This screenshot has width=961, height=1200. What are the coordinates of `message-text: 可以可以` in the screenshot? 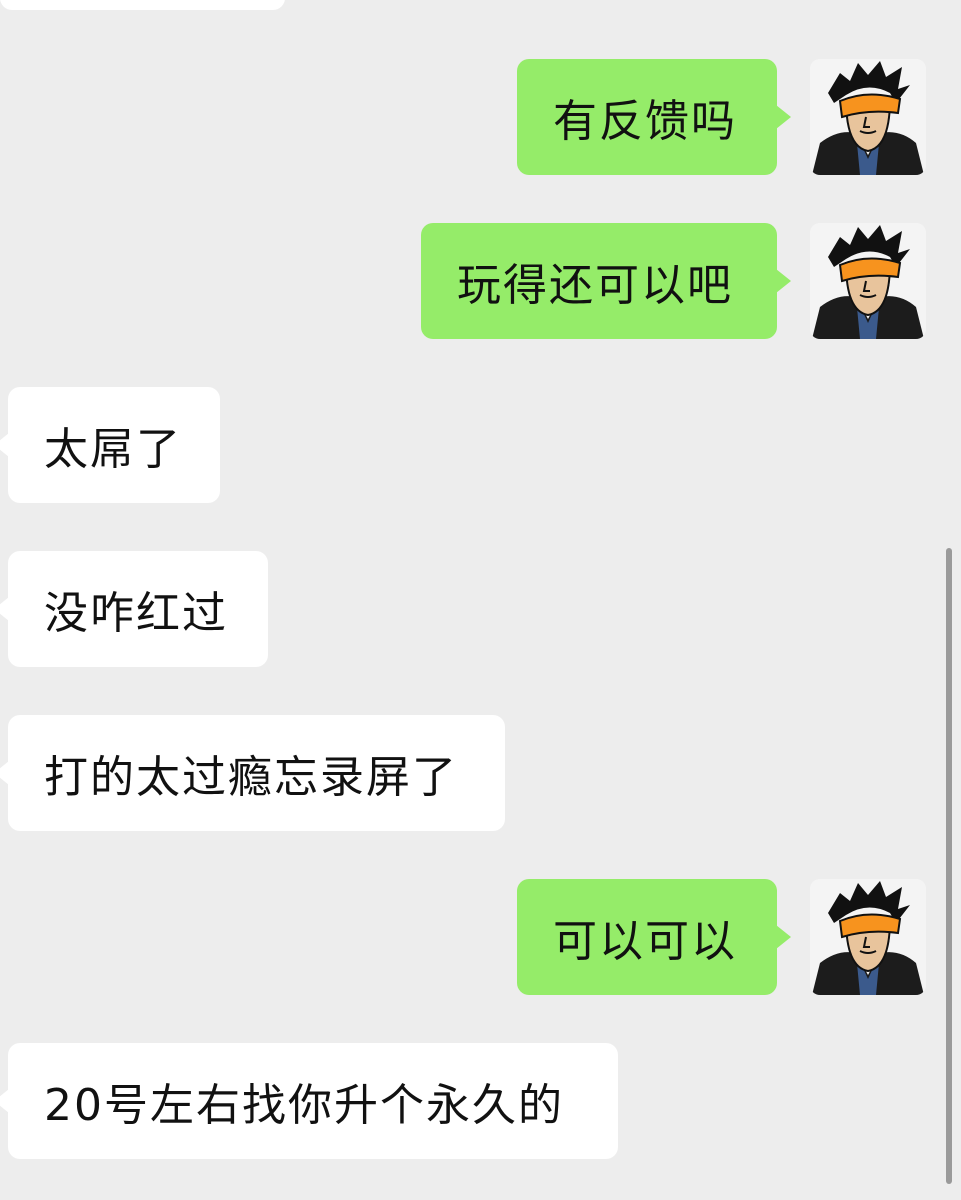 It's located at (645, 941).